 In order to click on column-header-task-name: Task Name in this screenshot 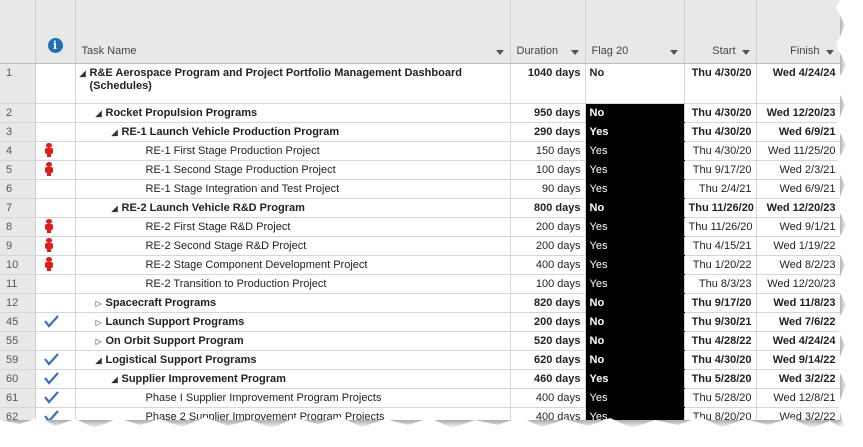, I will do `click(293, 32)`.